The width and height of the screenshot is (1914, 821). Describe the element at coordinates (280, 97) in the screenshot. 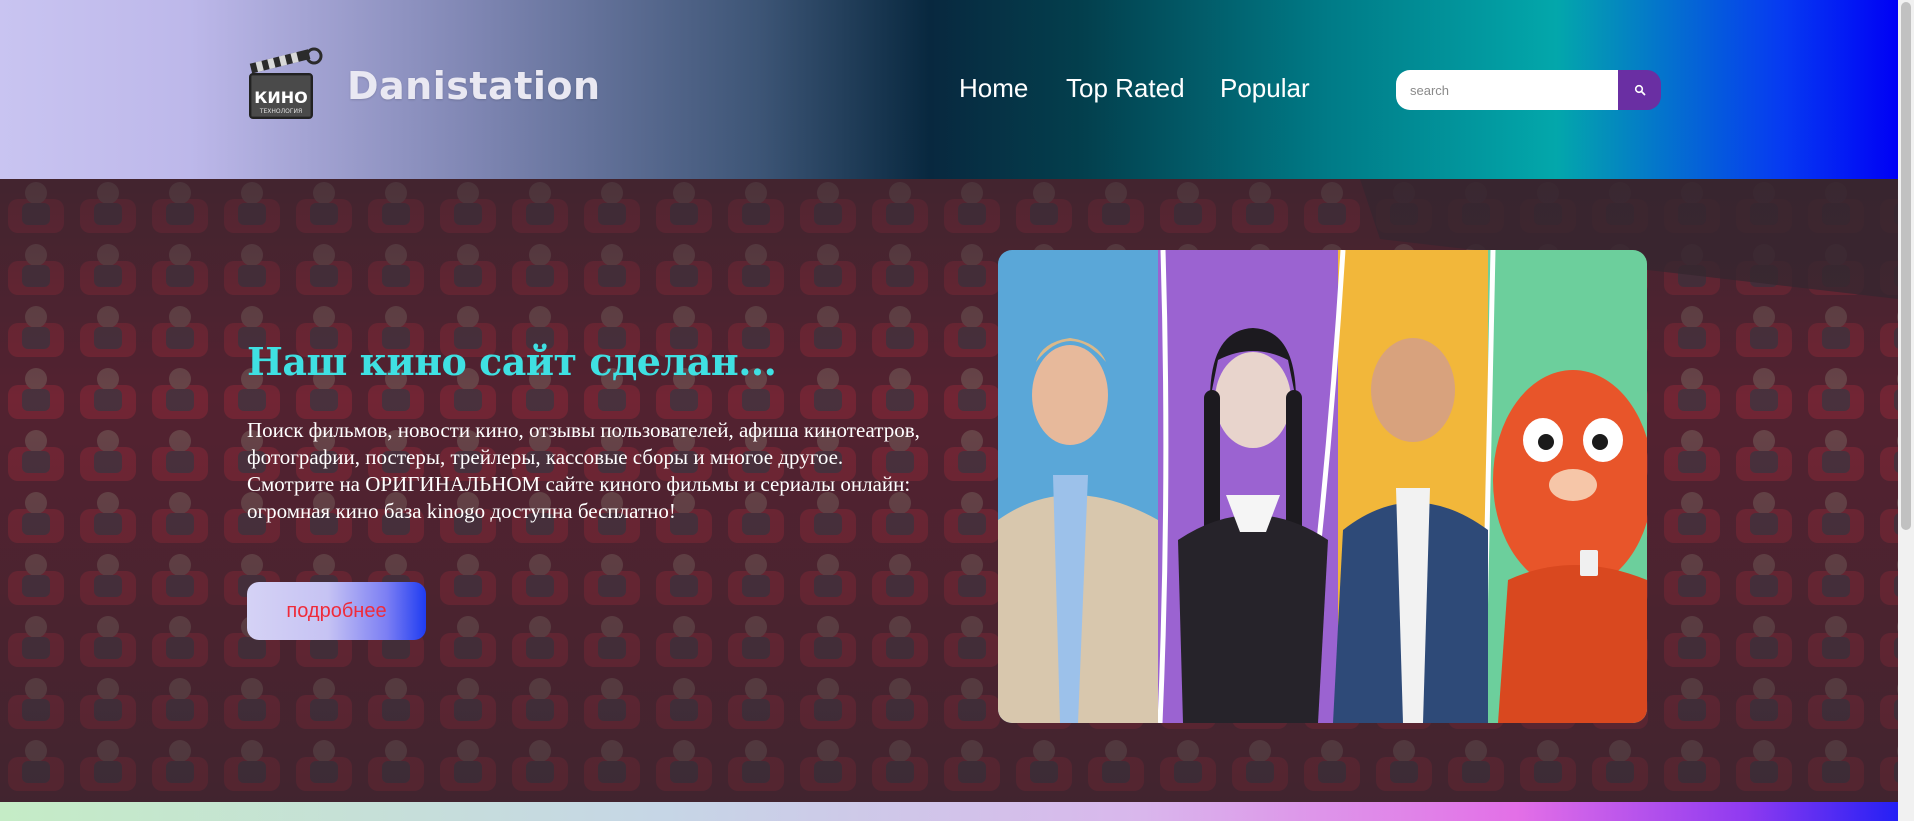

I see `logo-text: КИНО` at that location.